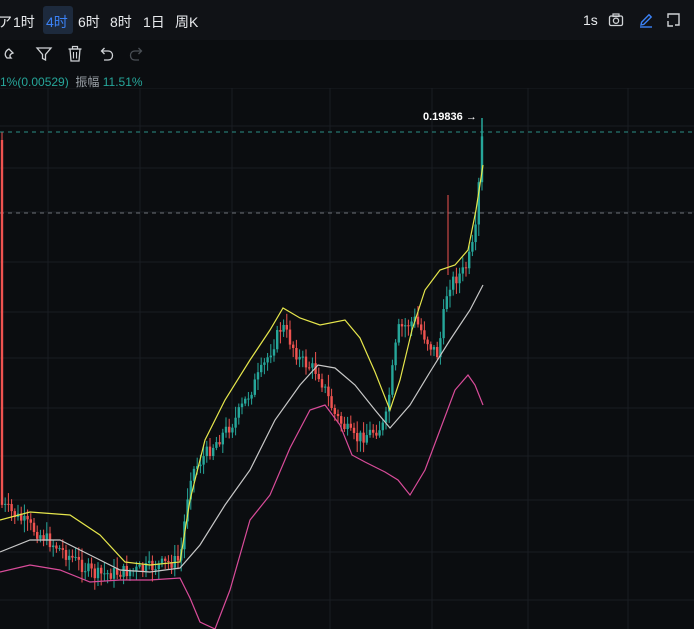 Image resolution: width=694 pixels, height=629 pixels. Describe the element at coordinates (44, 54) in the screenshot. I see `filter-icon` at that location.